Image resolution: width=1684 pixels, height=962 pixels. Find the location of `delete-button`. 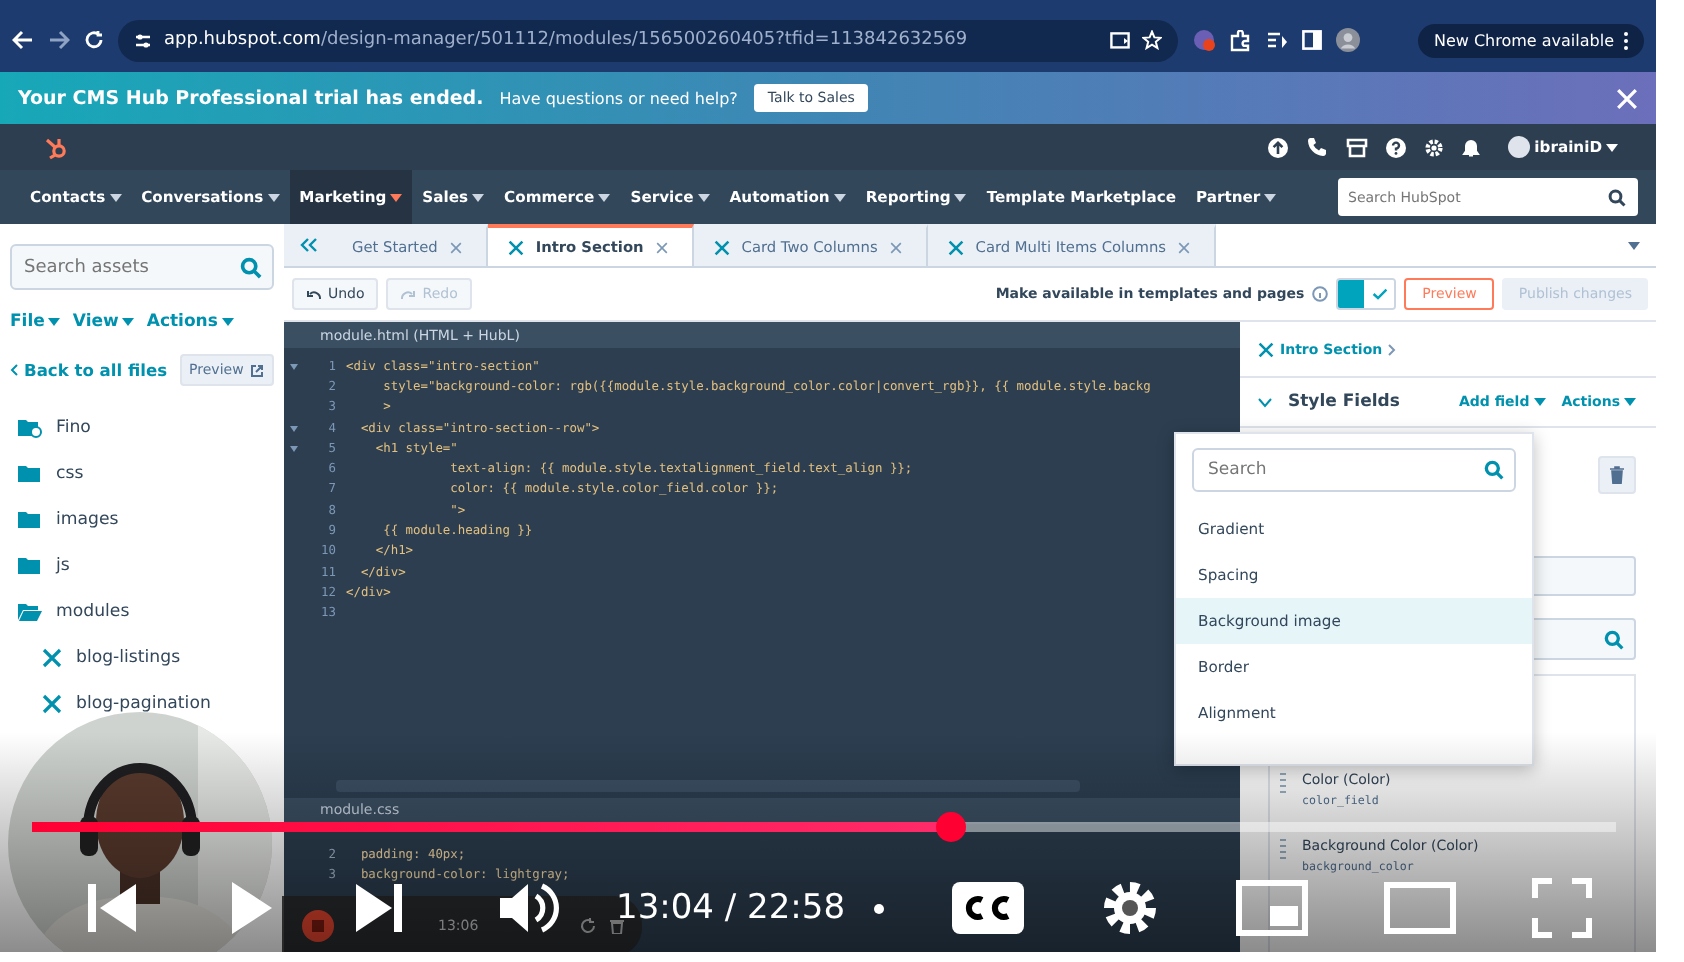

delete-button is located at coordinates (1617, 475).